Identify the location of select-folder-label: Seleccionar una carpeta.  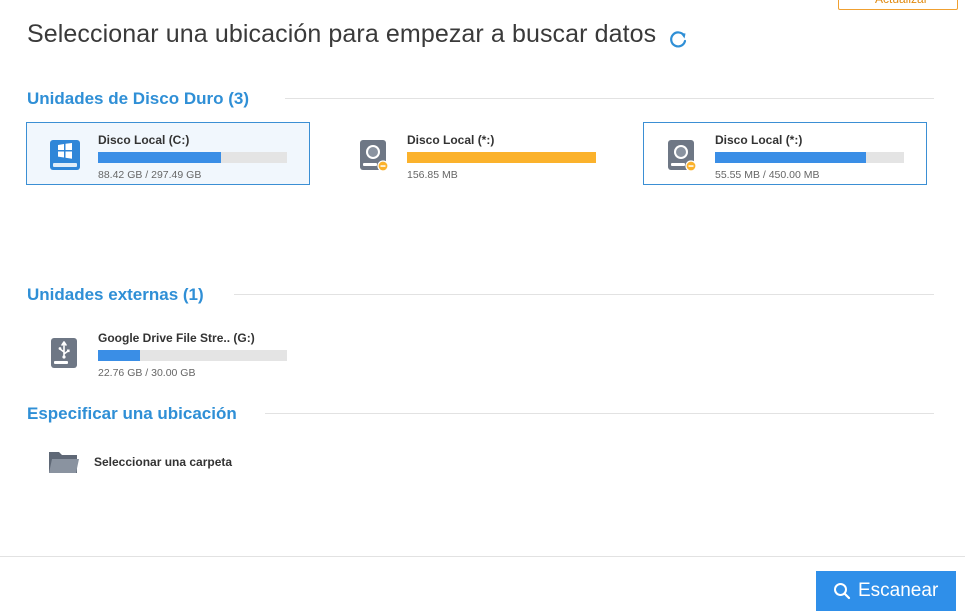
(163, 462).